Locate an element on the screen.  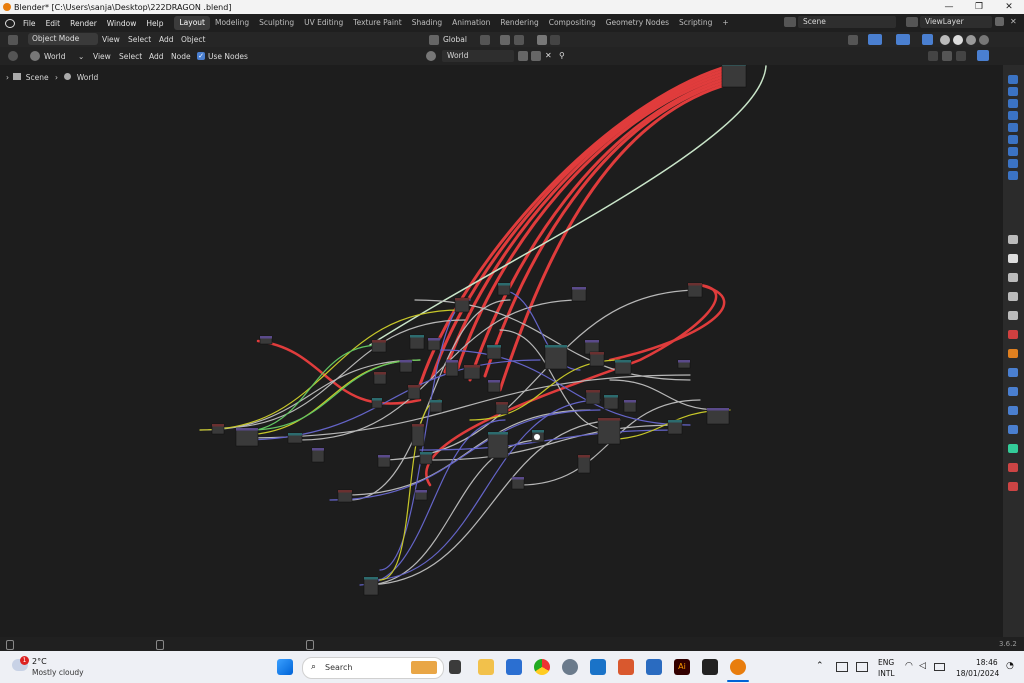
battery-icon is located at coordinates (939, 667).